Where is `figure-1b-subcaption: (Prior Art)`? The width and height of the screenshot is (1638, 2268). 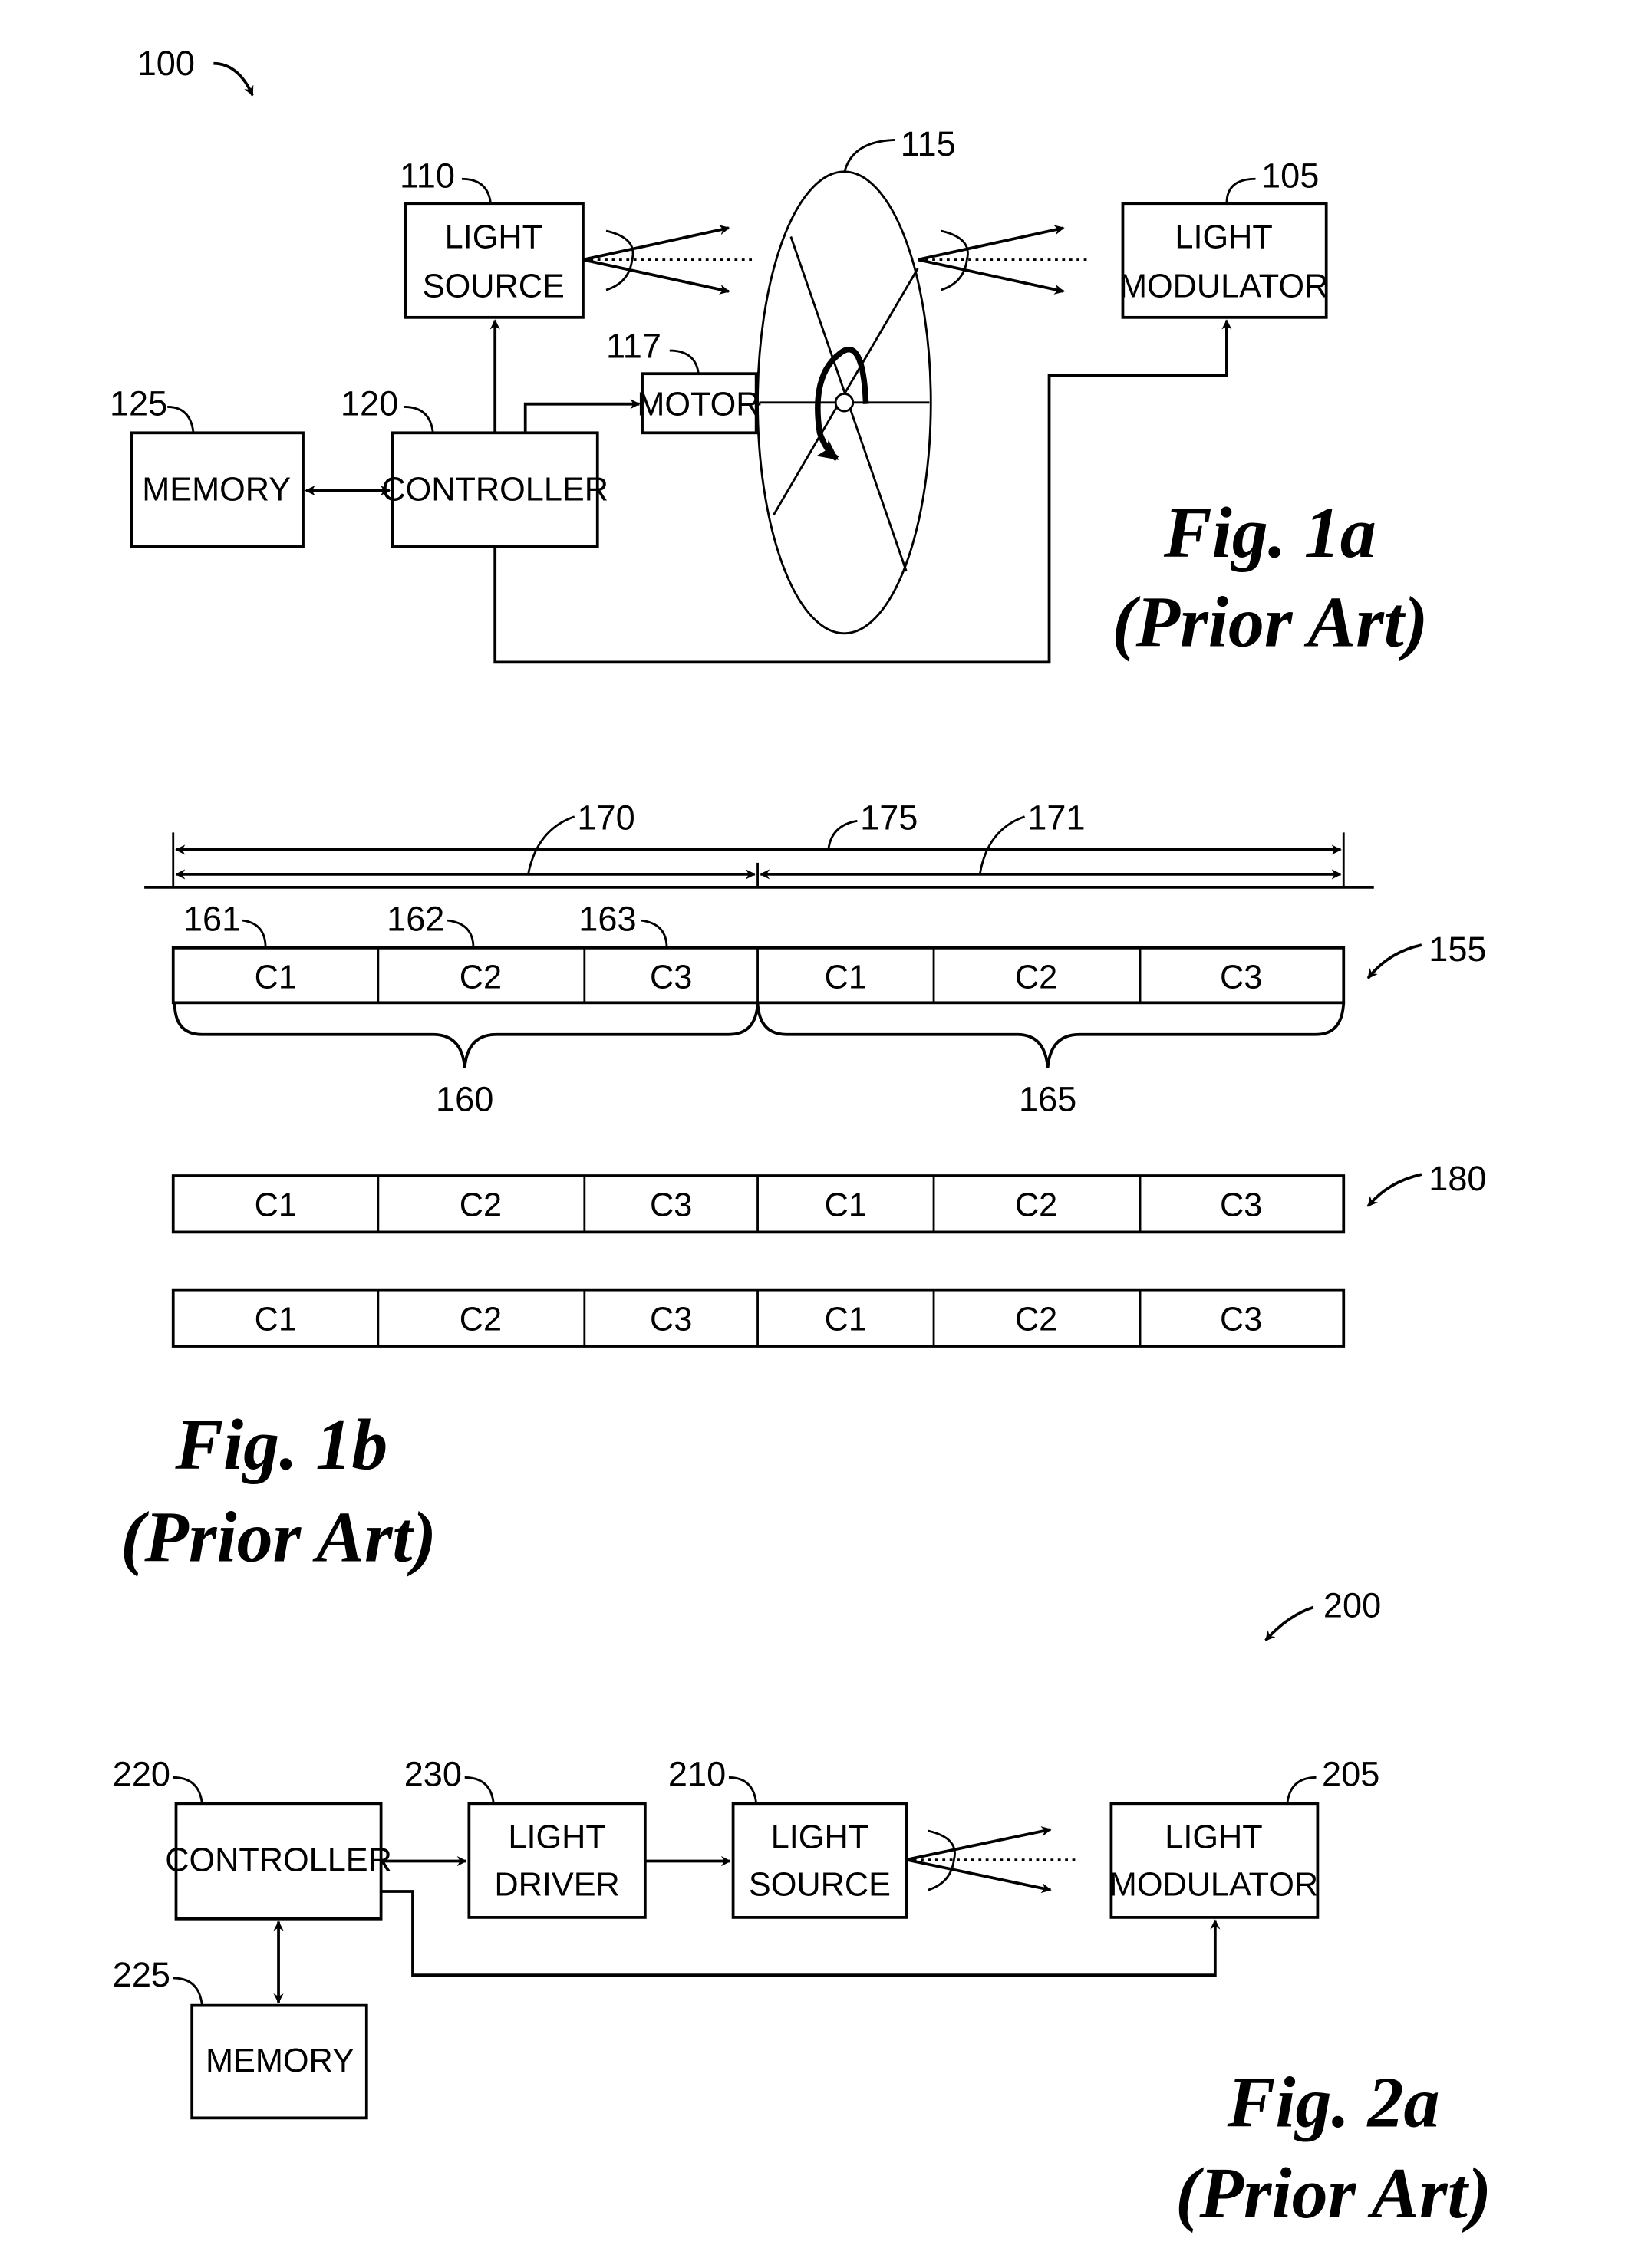
figure-1b-subcaption: (Prior Art) is located at coordinates (278, 1537).